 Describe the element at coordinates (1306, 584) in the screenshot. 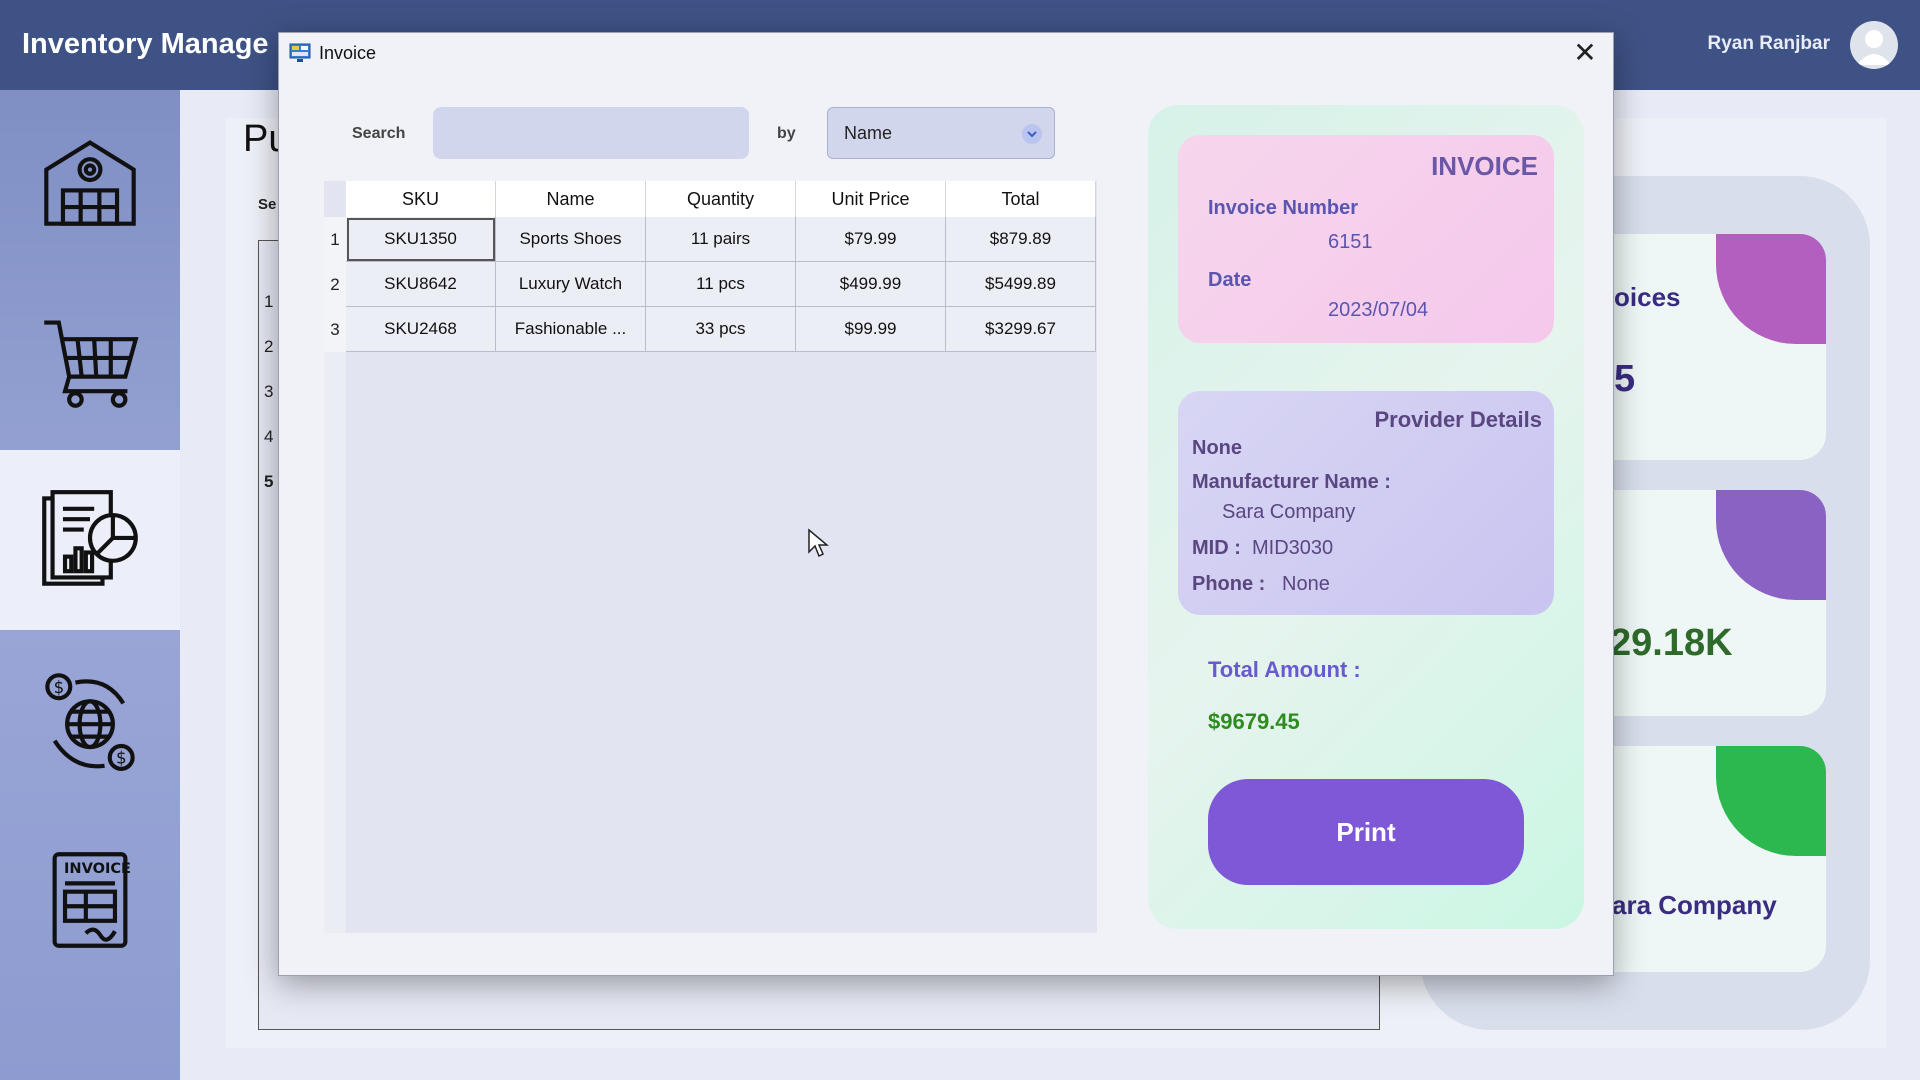

I see `phone-value: None` at that location.